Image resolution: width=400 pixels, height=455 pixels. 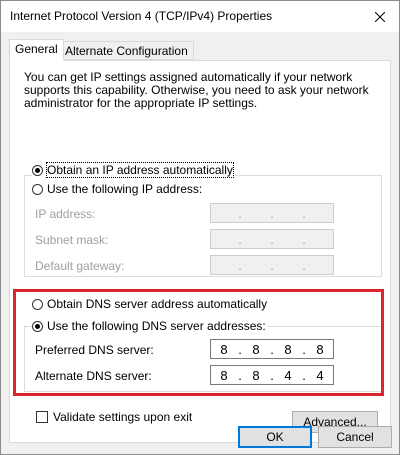 What do you see at coordinates (80, 266) in the screenshot?
I see `default-gateway-label: Default gateway:` at bounding box center [80, 266].